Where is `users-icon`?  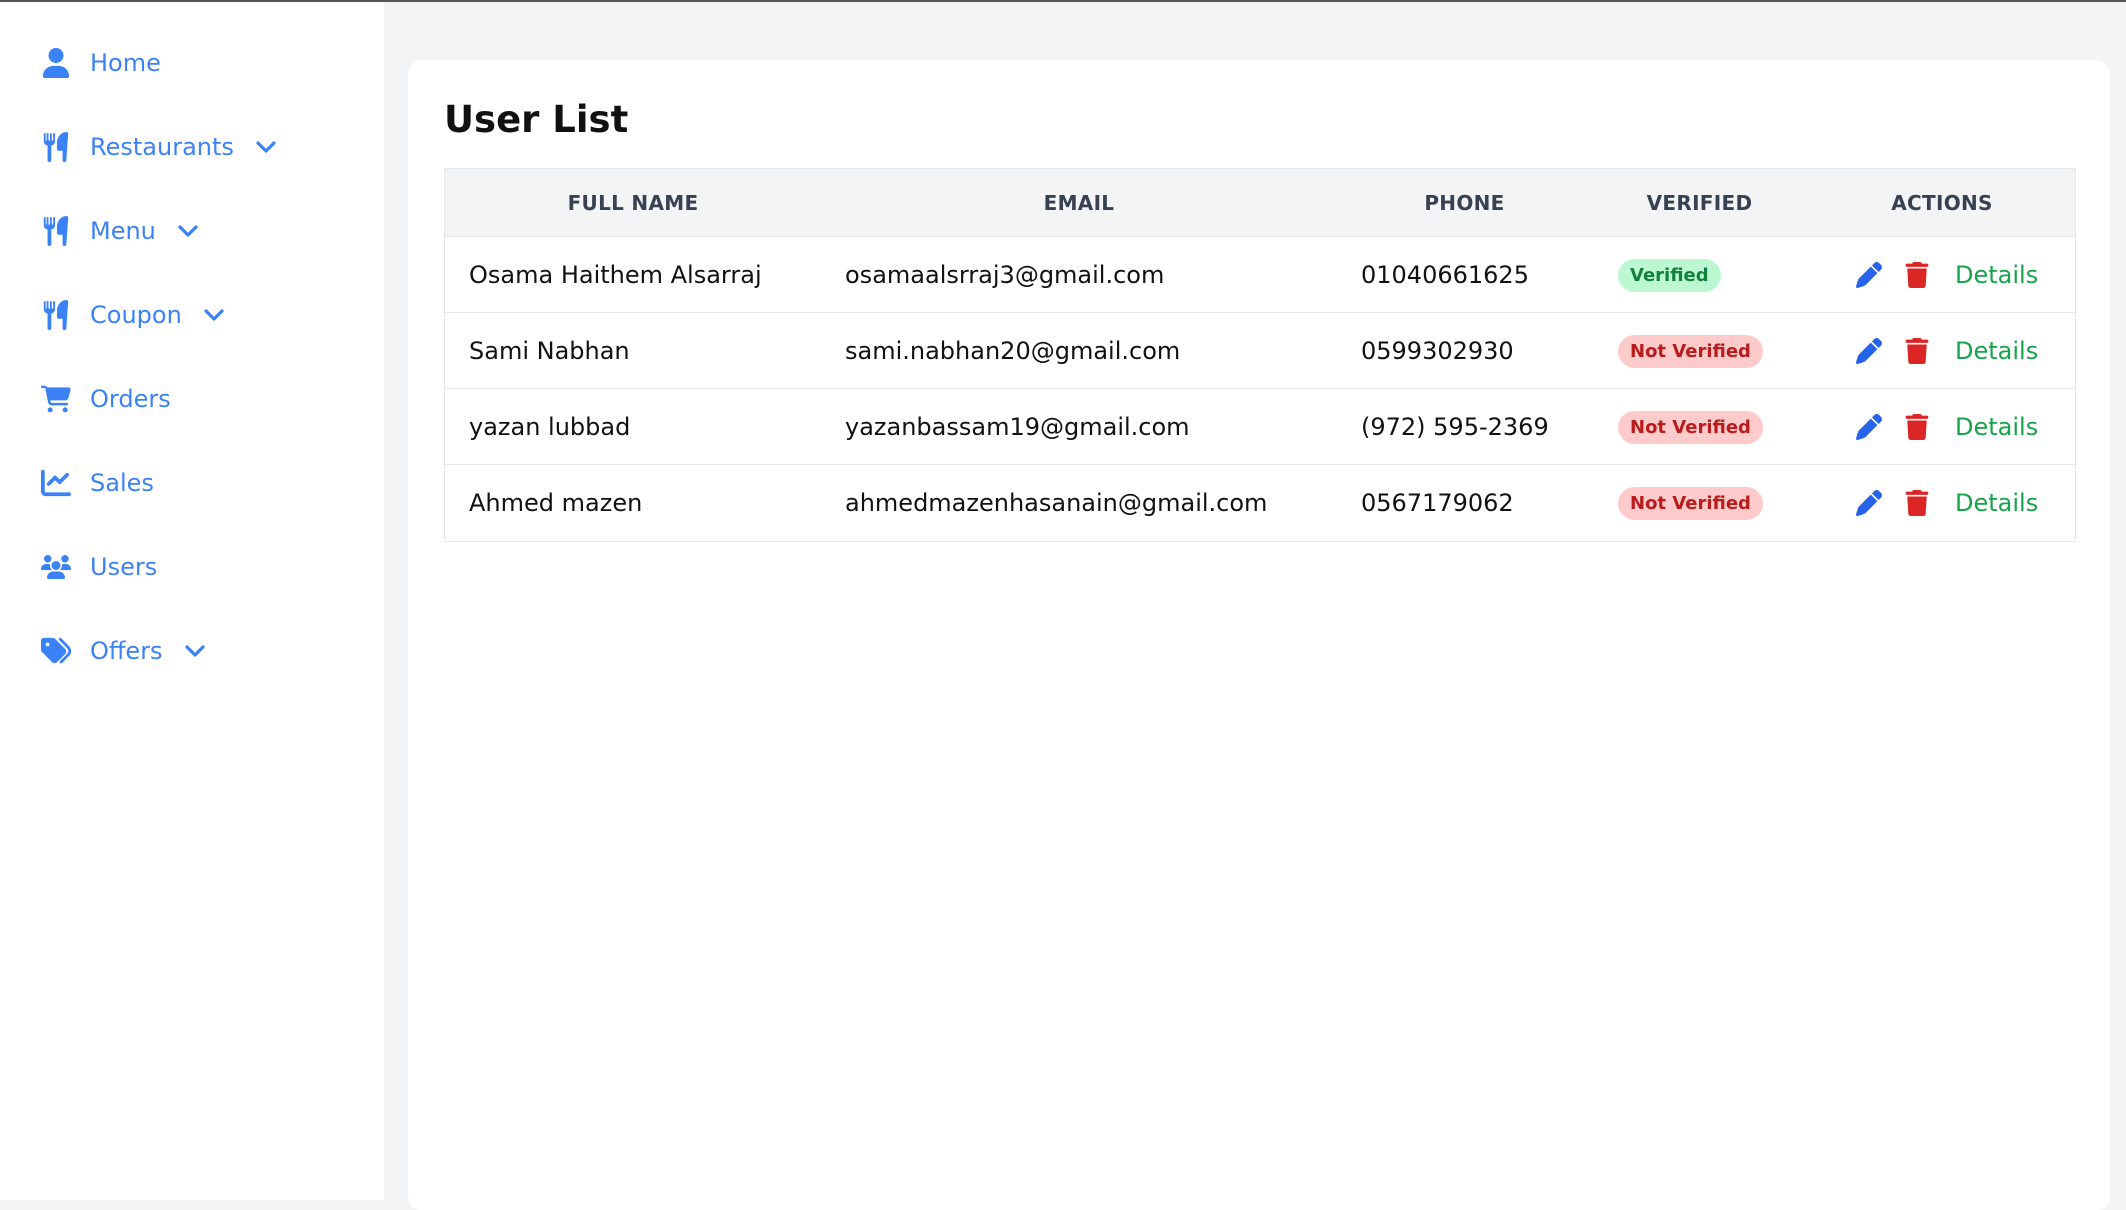 users-icon is located at coordinates (56, 567).